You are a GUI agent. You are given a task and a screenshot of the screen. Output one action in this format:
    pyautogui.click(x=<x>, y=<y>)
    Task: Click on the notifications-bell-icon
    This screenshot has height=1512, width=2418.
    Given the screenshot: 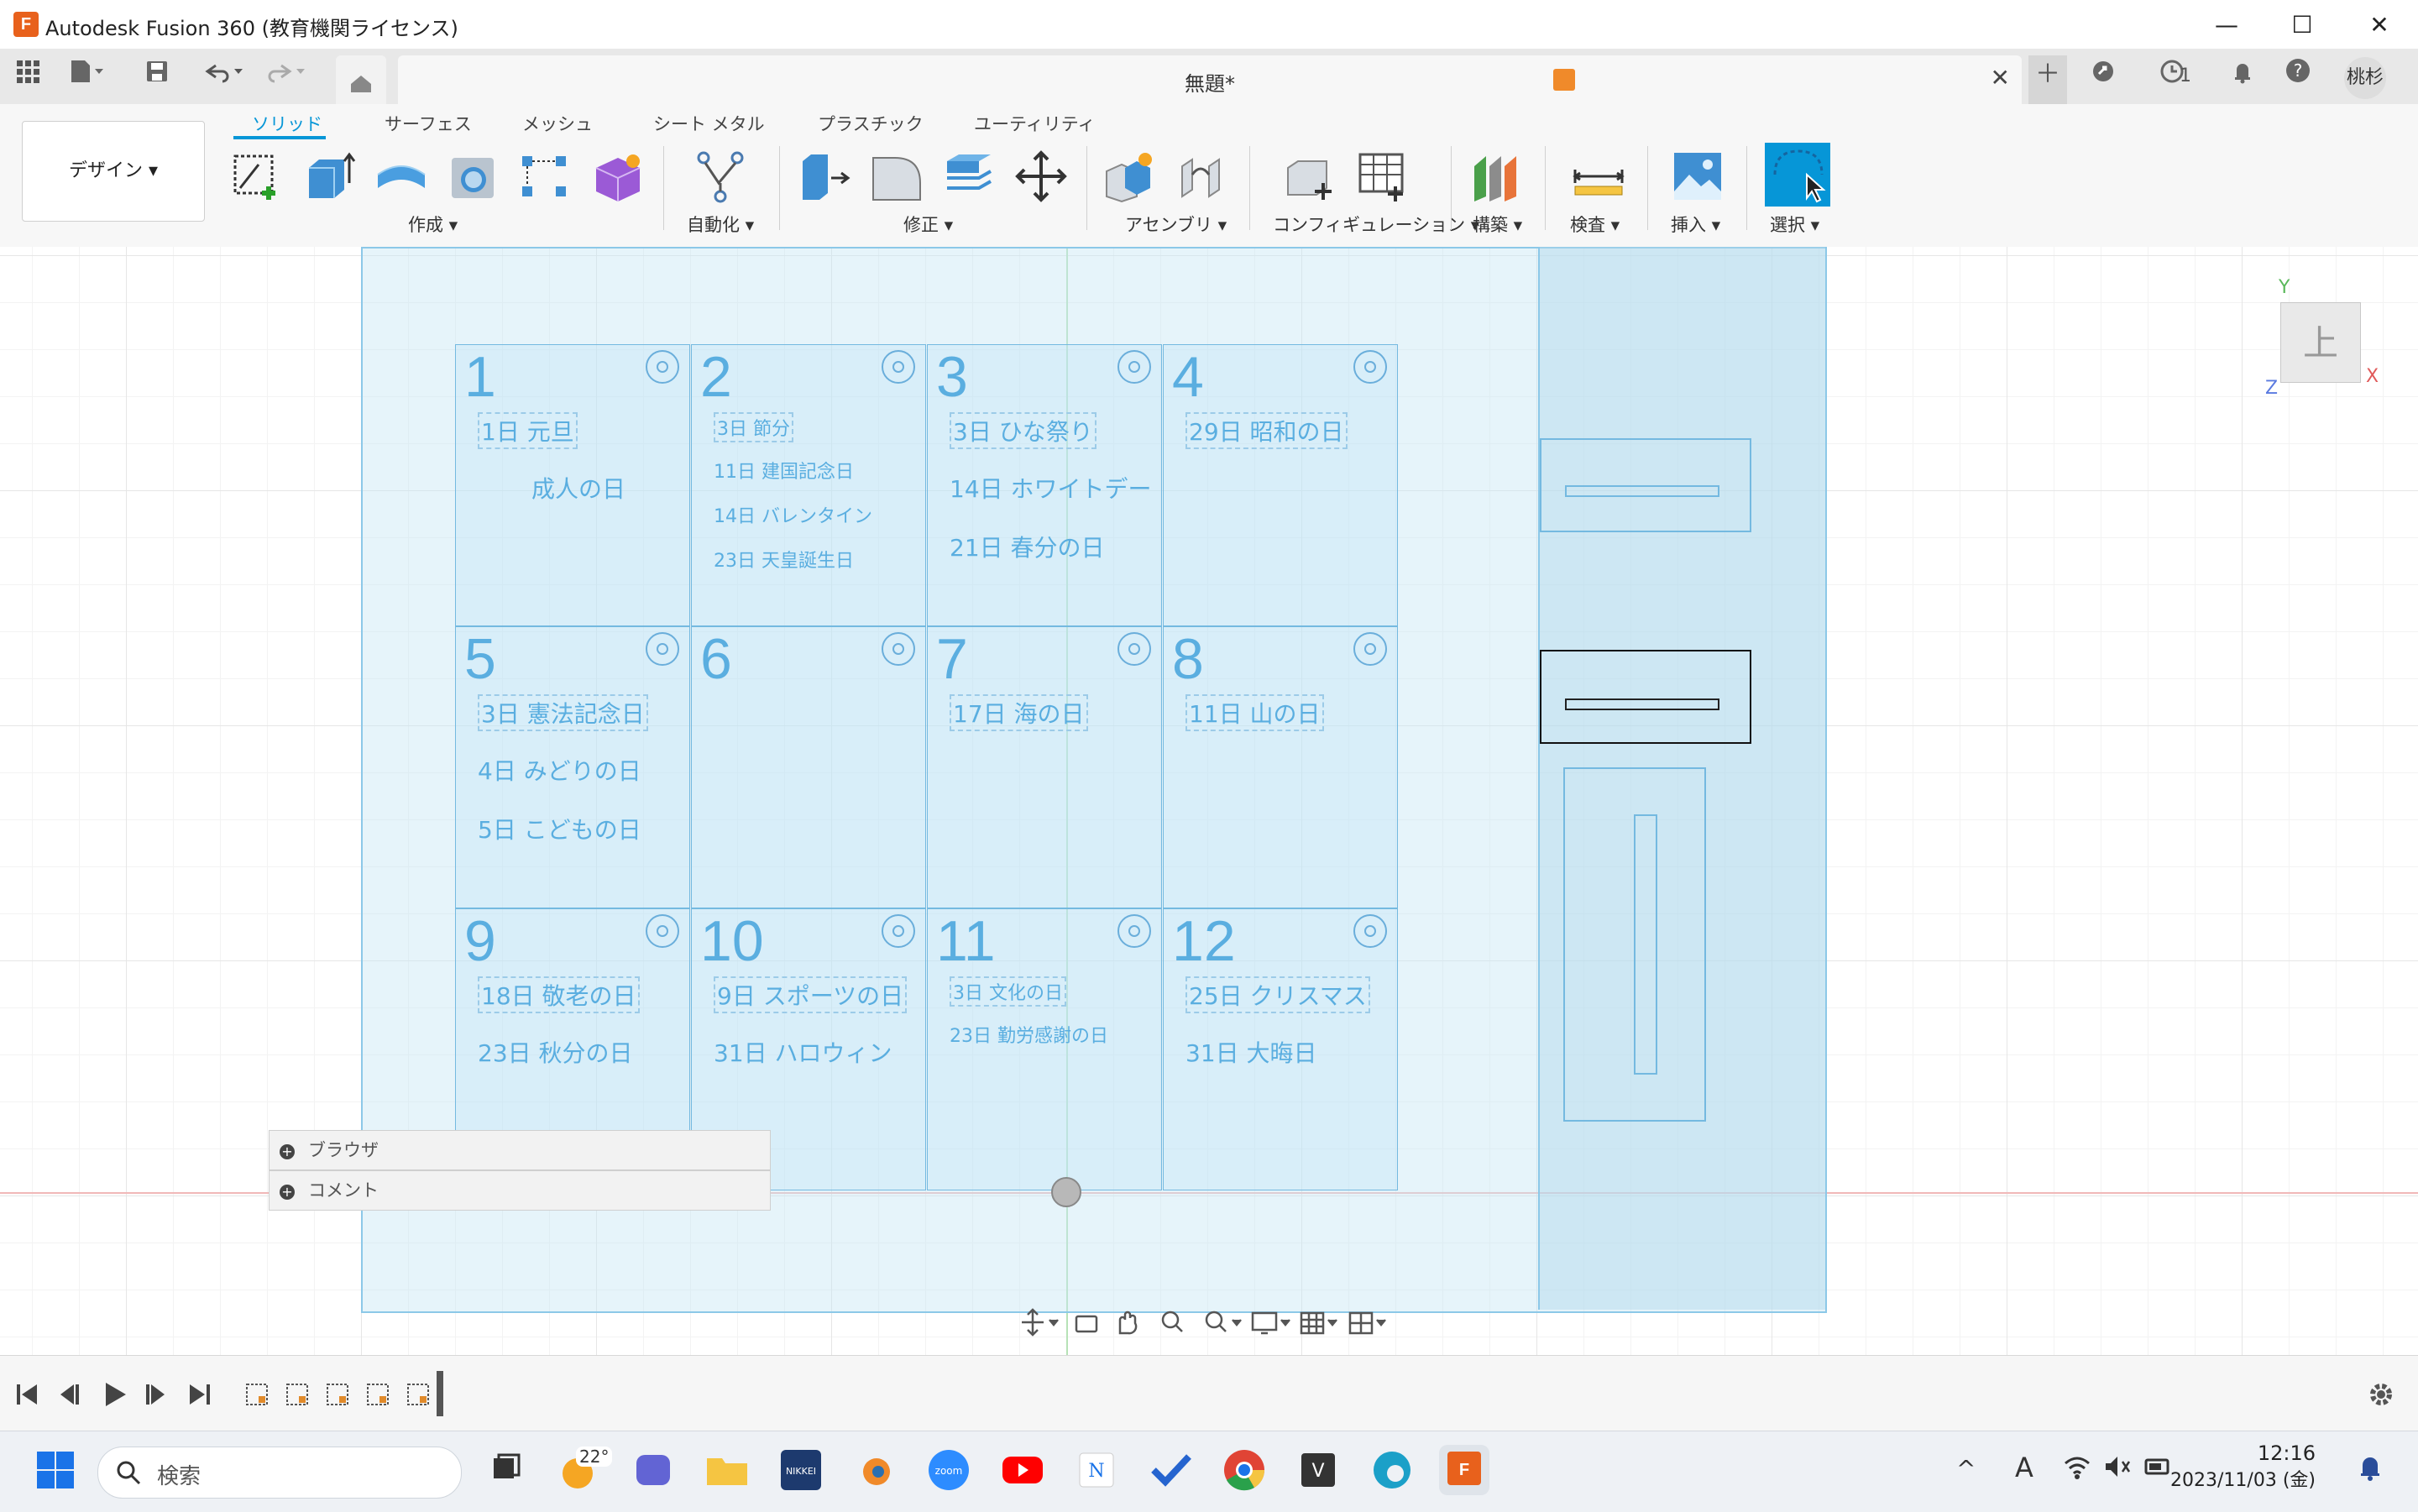 What is the action you would take?
    pyautogui.click(x=2242, y=76)
    